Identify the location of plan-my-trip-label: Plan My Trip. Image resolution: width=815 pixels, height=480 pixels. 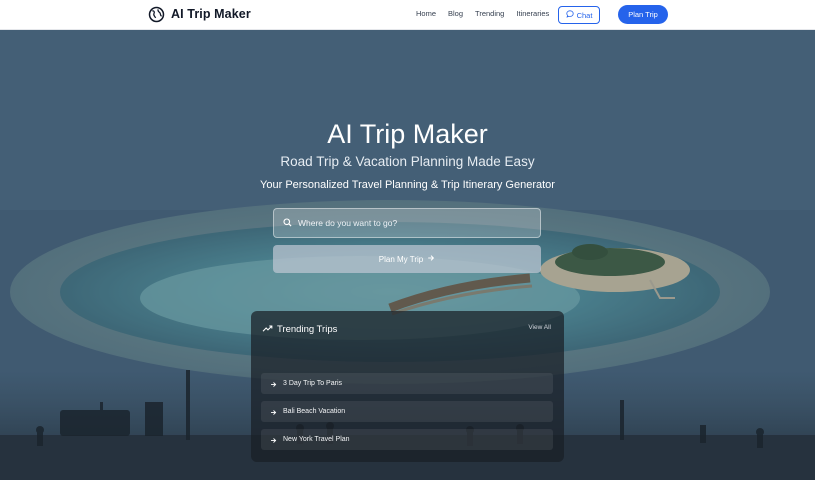
(401, 259).